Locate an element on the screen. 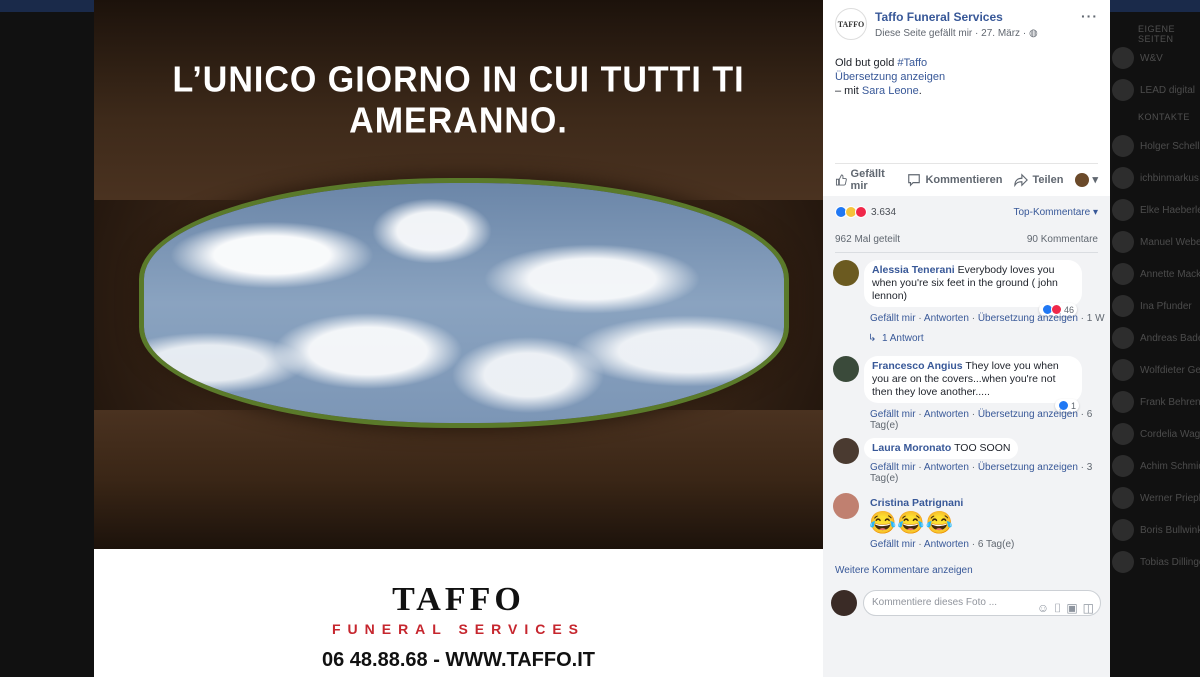  brand-logo-text: TAFFO is located at coordinates (458, 599).